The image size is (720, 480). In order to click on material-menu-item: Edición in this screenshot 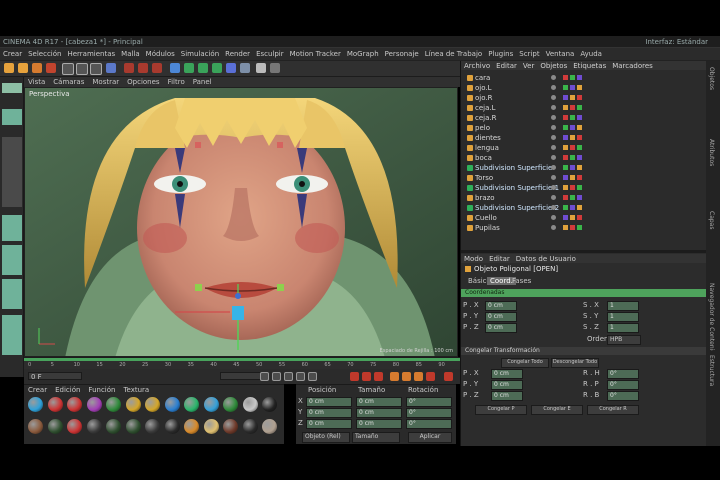, I will do `click(67, 390)`.